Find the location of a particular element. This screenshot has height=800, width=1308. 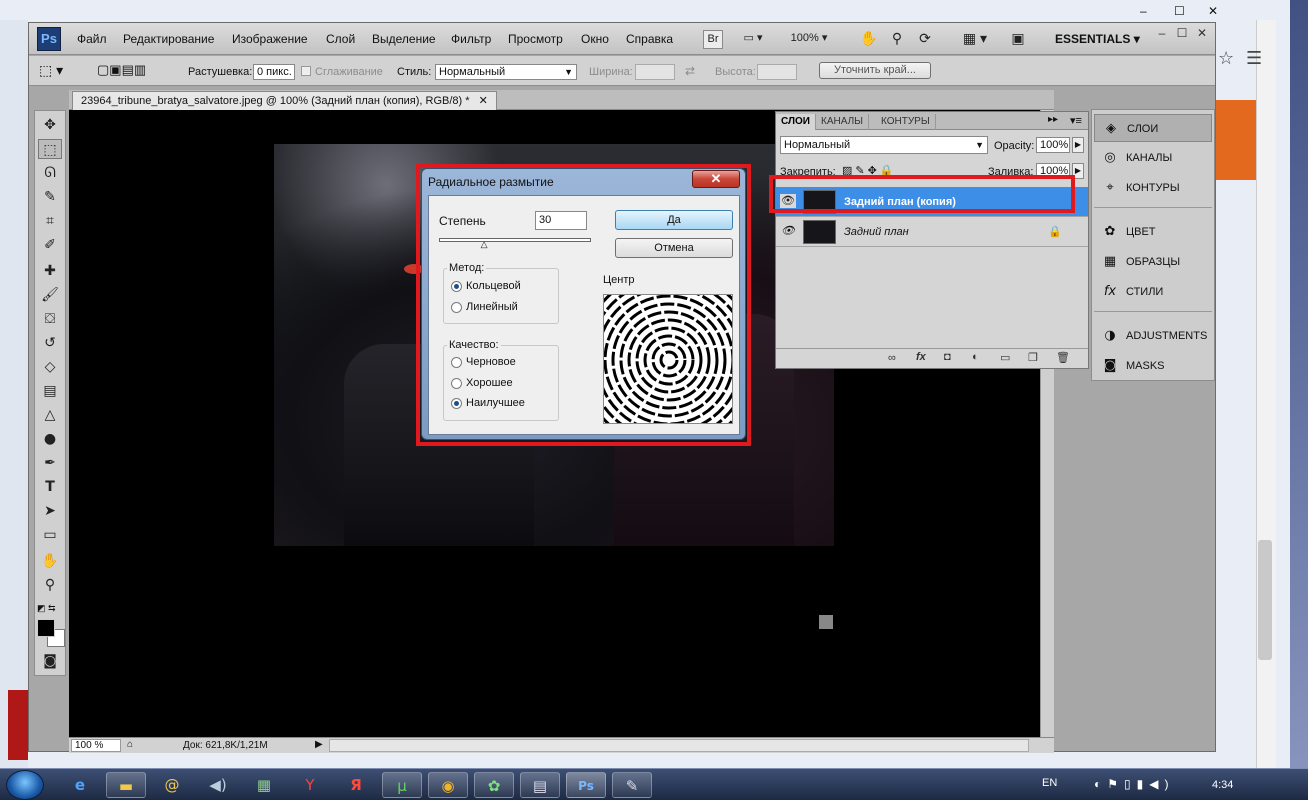

canvas-horizontal-scrollbar is located at coordinates (679, 745).